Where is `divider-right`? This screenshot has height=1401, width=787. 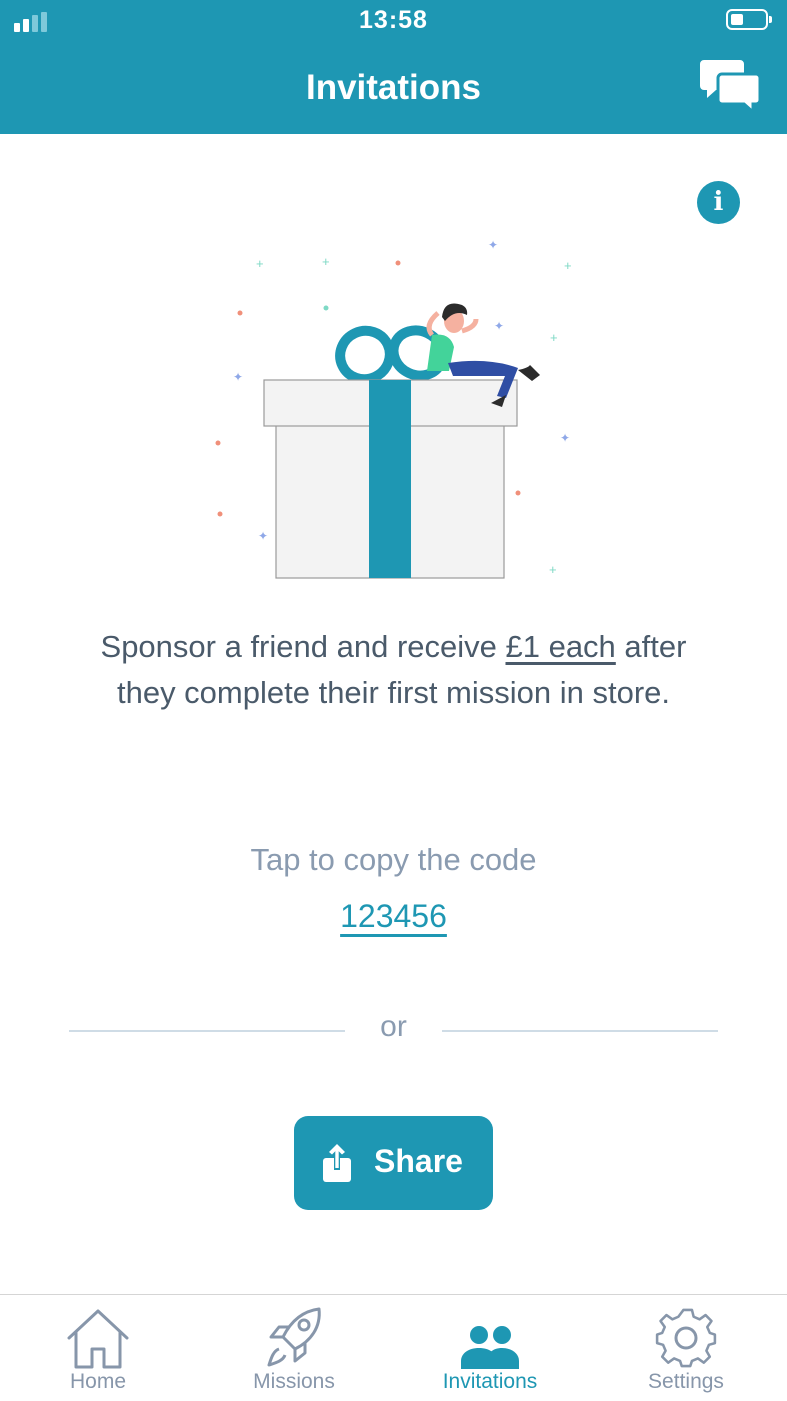
divider-right is located at coordinates (580, 1031).